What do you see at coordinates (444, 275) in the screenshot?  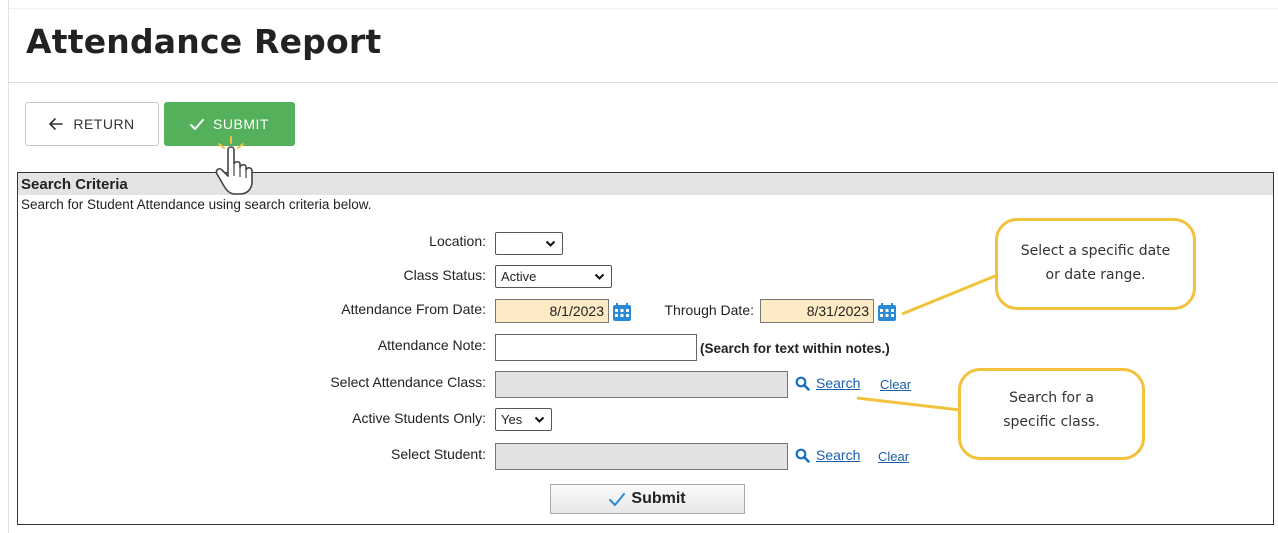 I see `class-status-label: Class Status:` at bounding box center [444, 275].